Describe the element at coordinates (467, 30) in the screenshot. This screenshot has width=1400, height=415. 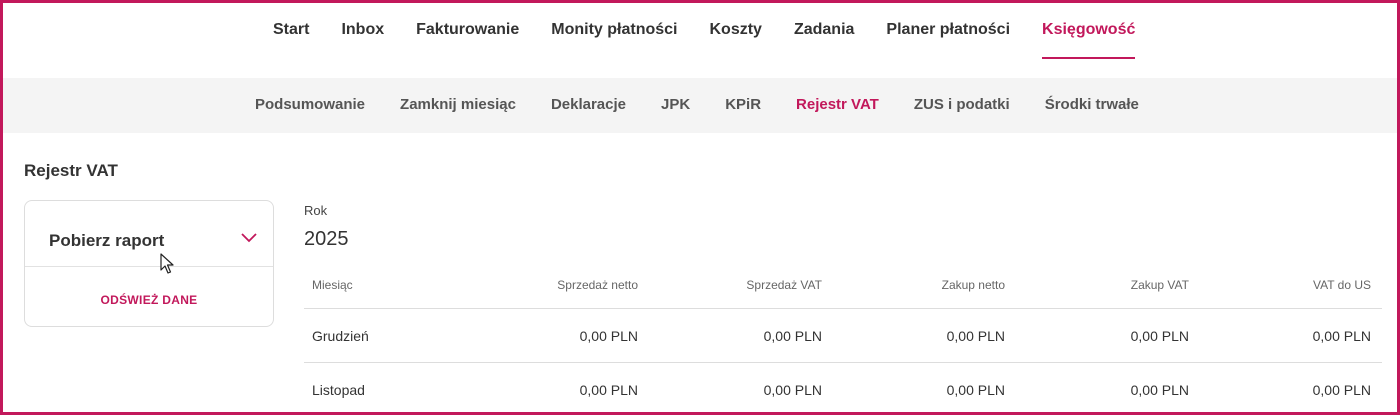
I see `topnav-item-fakturowanie: Fakturowanie` at that location.